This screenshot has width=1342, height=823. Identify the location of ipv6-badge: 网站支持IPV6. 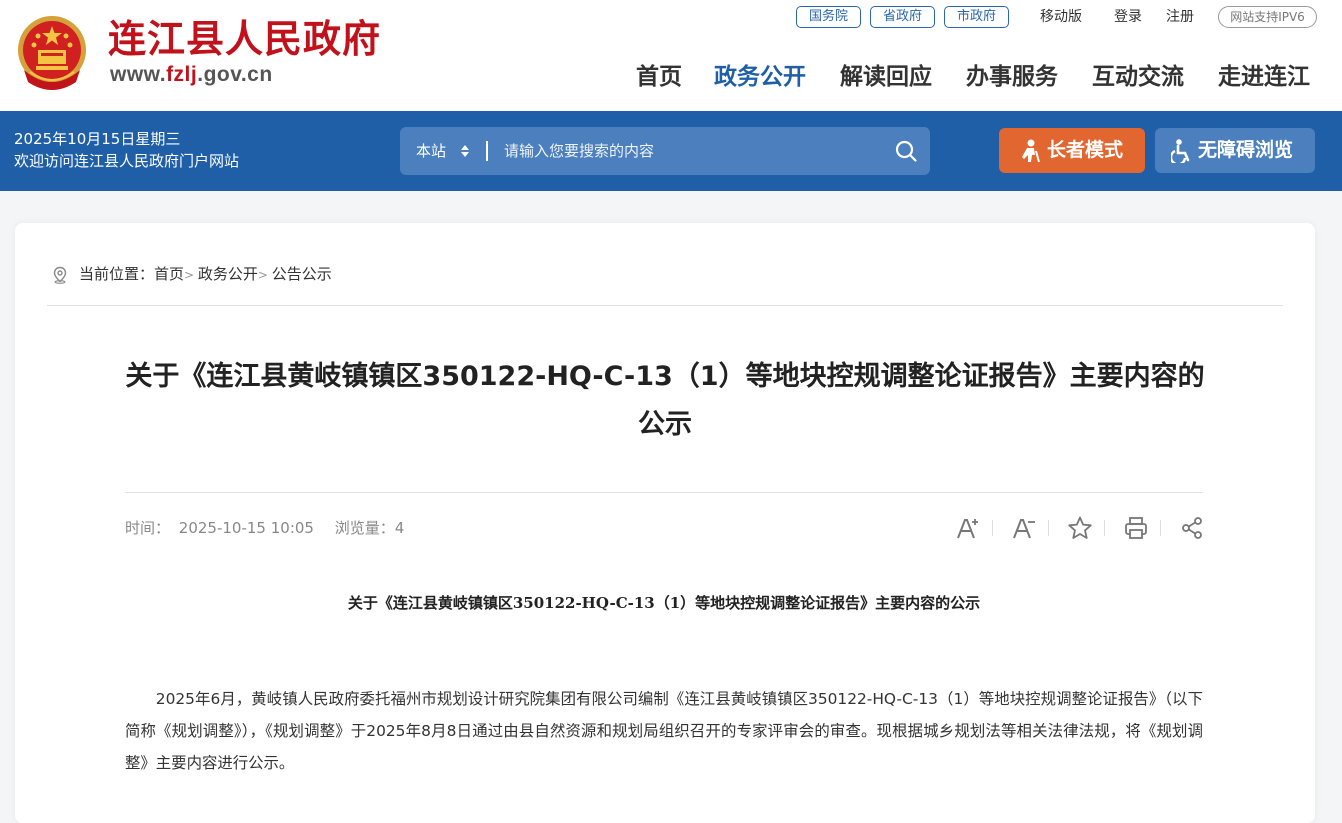
(1267, 17).